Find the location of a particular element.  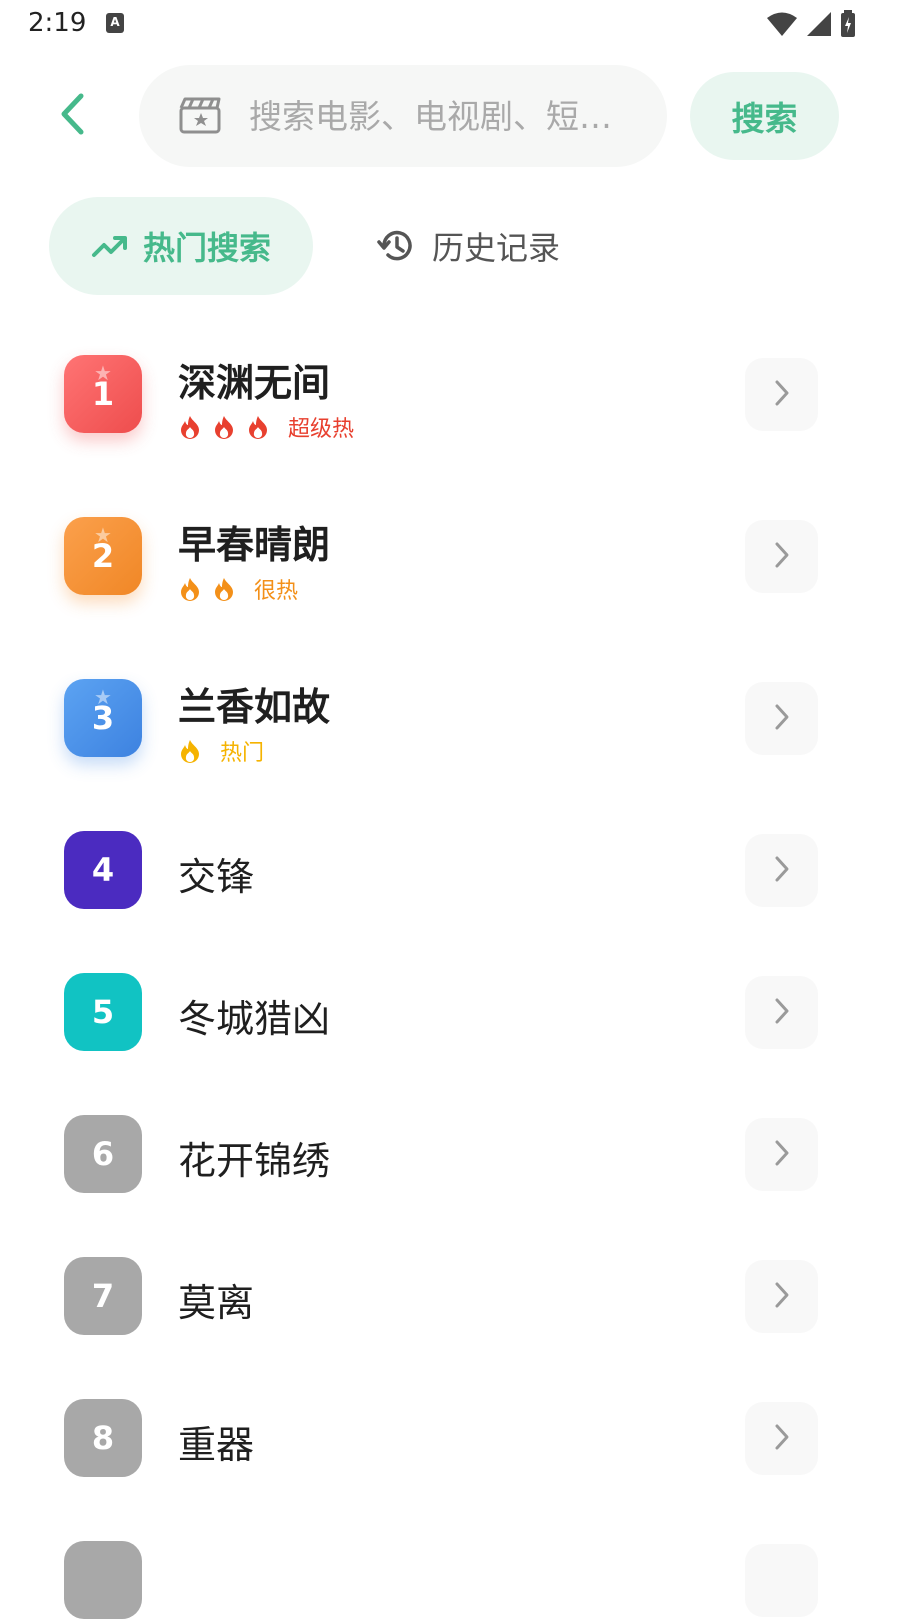

heat-label: 热门 is located at coordinates (242, 753).